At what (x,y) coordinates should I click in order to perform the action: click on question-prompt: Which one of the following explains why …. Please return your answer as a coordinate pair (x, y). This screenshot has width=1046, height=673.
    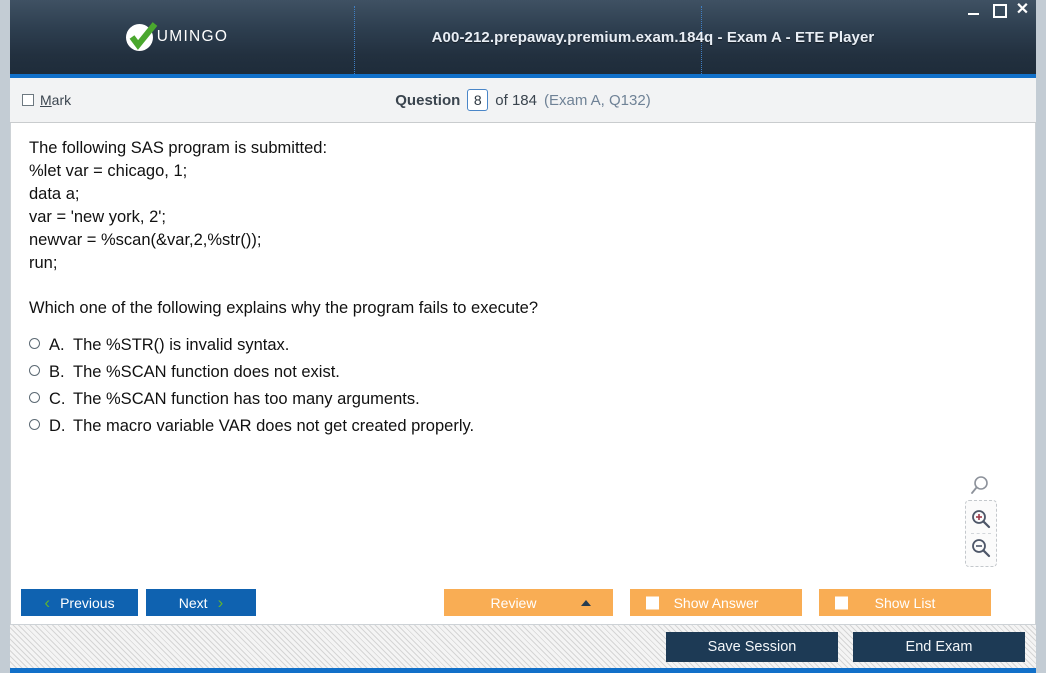
    Looking at the image, I should click on (284, 308).